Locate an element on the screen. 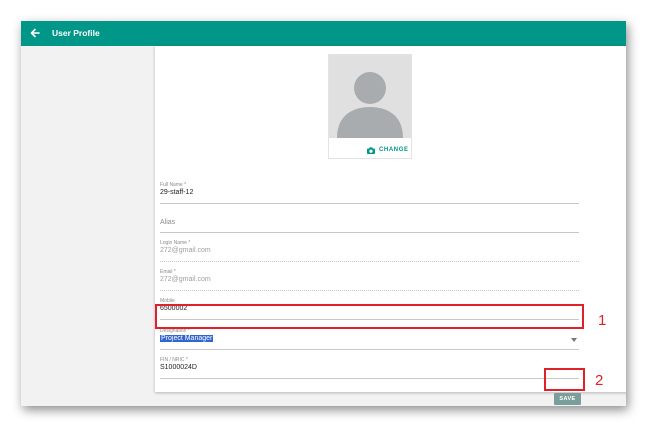 The width and height of the screenshot is (668, 447). designation-select: Designation * Project Manager is located at coordinates (369, 339).